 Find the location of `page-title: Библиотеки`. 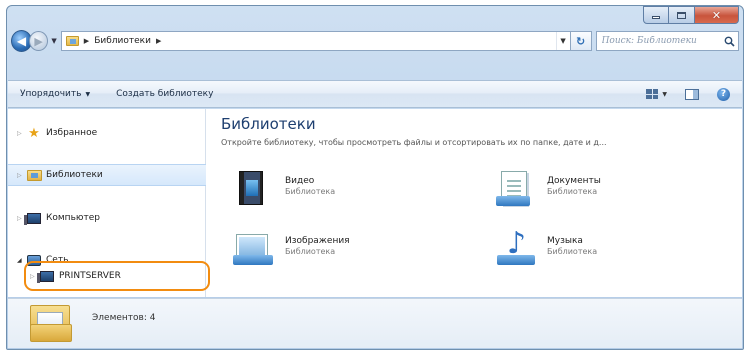

page-title: Библиотеки is located at coordinates (268, 124).